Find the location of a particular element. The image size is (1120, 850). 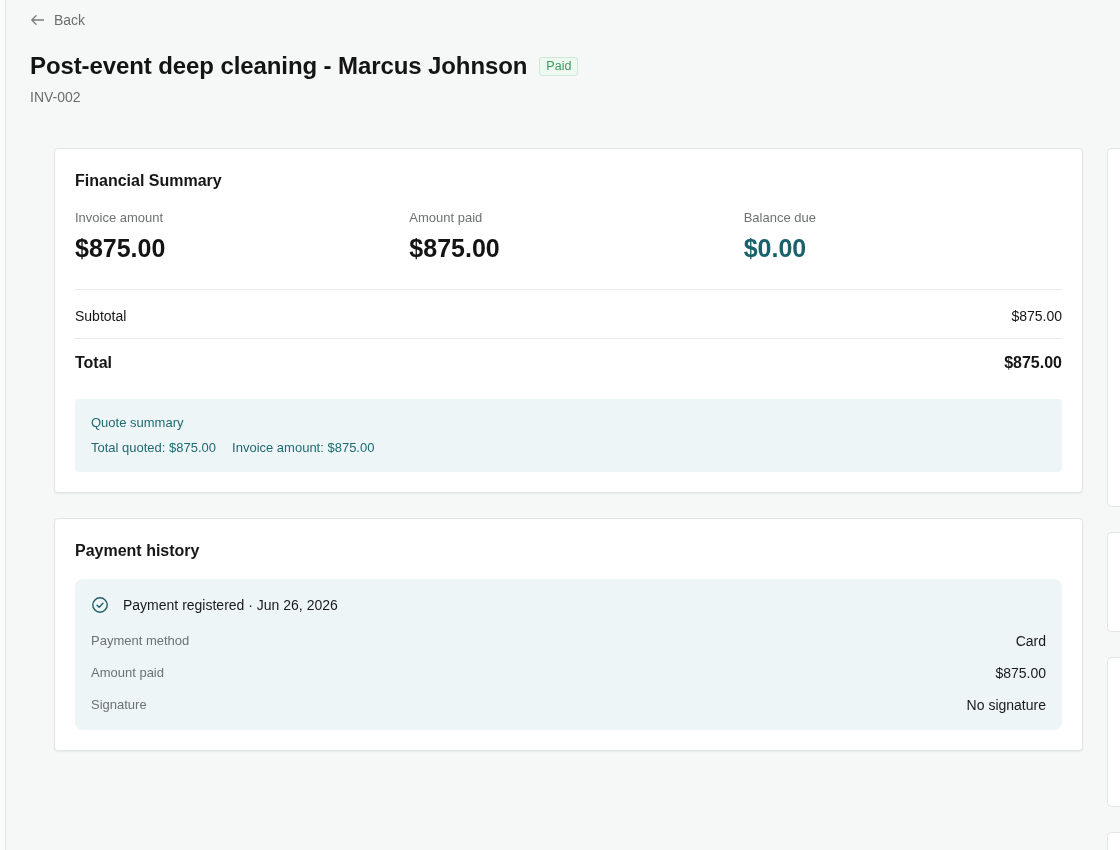

metric-label: Amount paid is located at coordinates (446, 218).